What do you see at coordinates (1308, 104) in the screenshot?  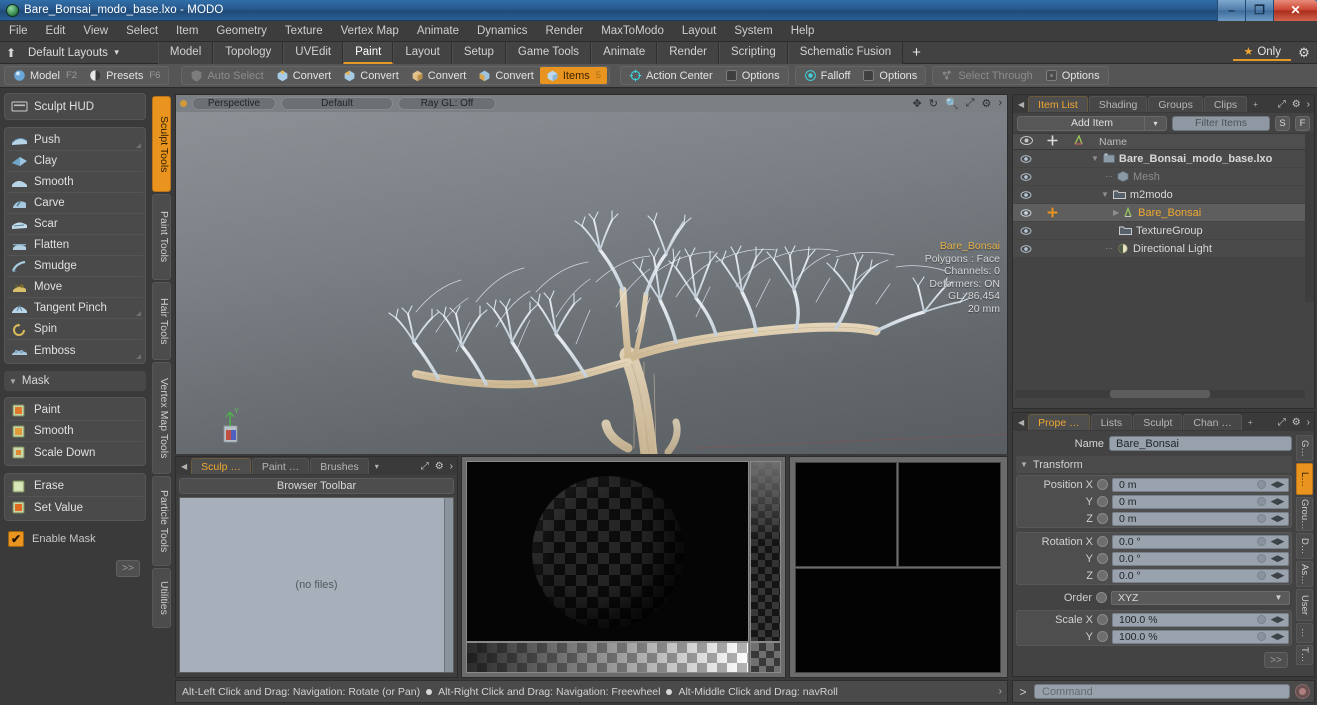 I see `chevron-right-icon: ›` at bounding box center [1308, 104].